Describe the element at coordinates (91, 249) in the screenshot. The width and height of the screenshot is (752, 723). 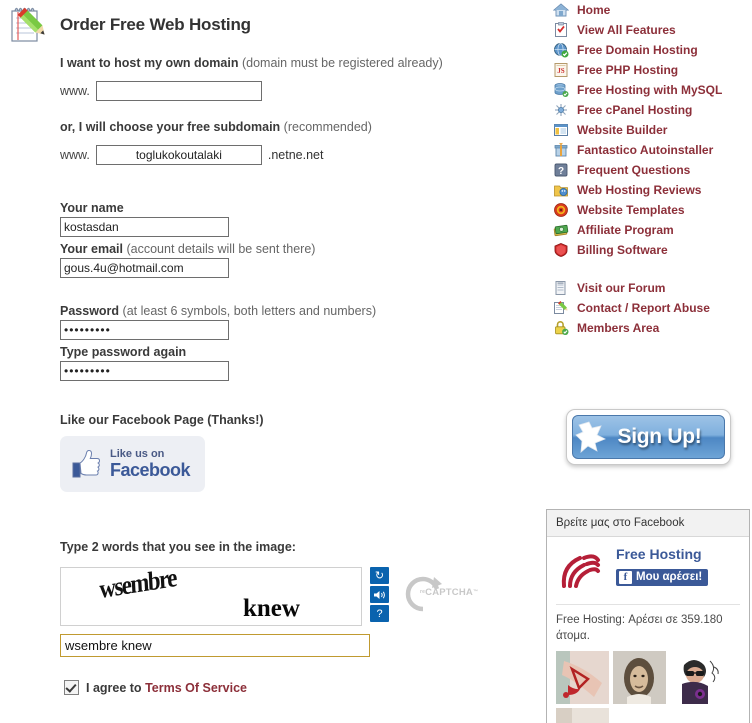
I see `email-label-bold: Your email` at that location.